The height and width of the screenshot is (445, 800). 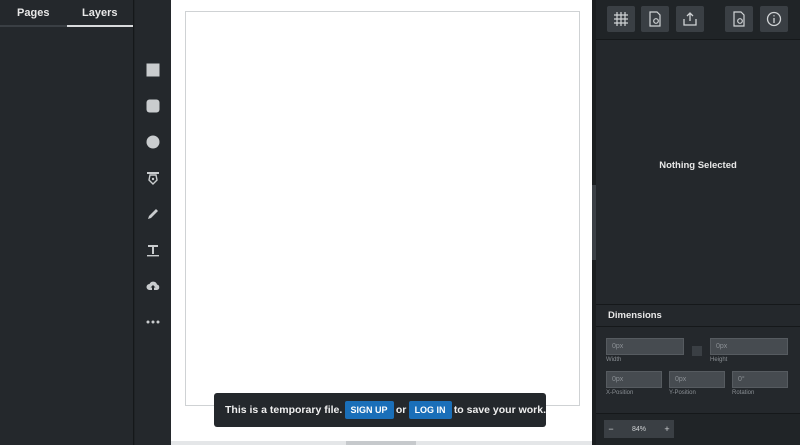 I want to click on ellipse-tool, so click(x=153, y=142).